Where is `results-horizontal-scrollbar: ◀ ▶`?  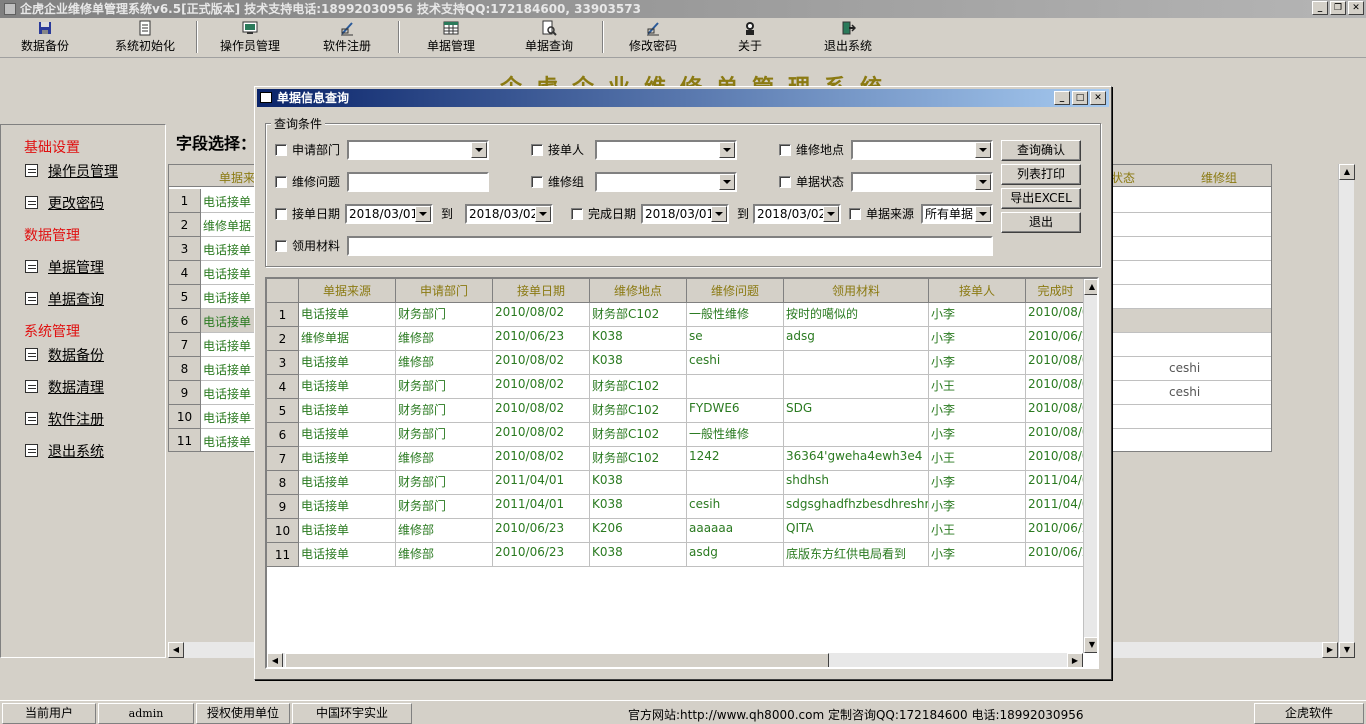
results-horizontal-scrollbar: ◀ ▶ is located at coordinates (675, 660).